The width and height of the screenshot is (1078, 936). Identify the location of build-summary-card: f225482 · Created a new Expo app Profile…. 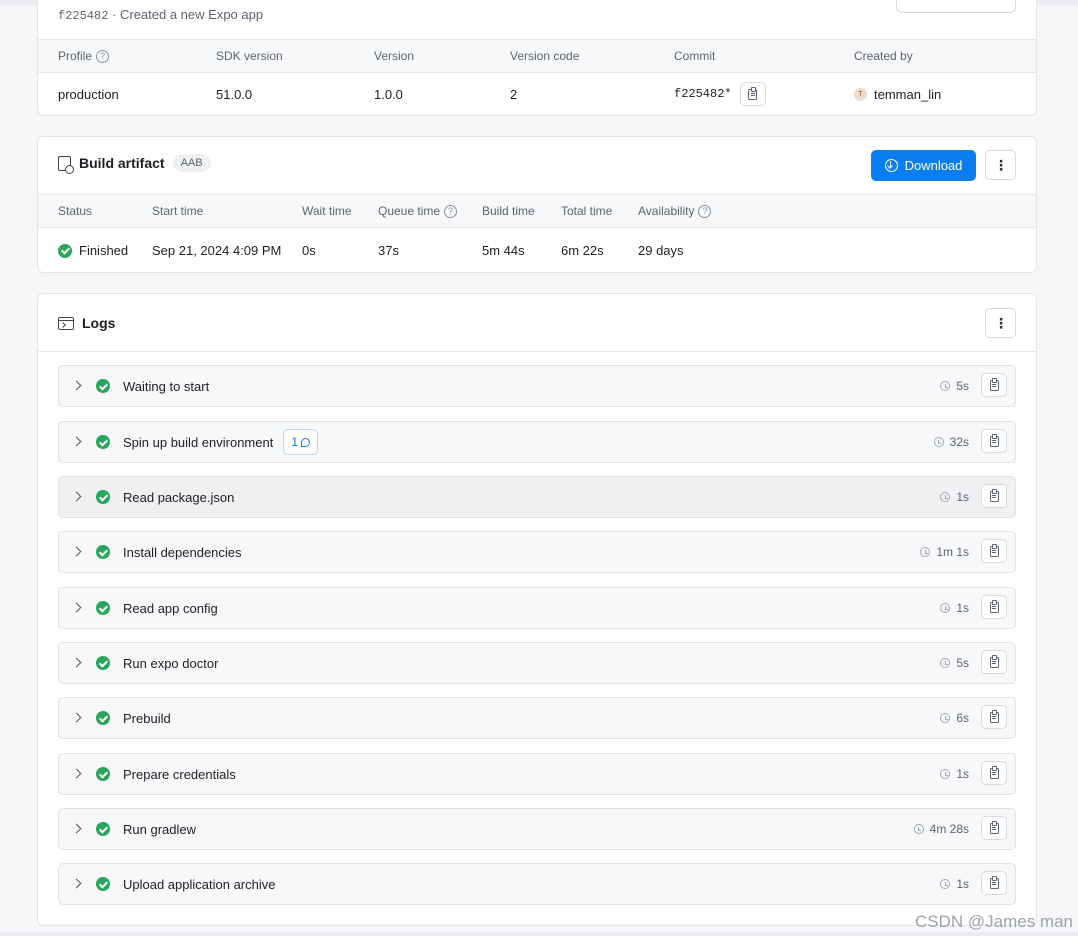
(537, 58).